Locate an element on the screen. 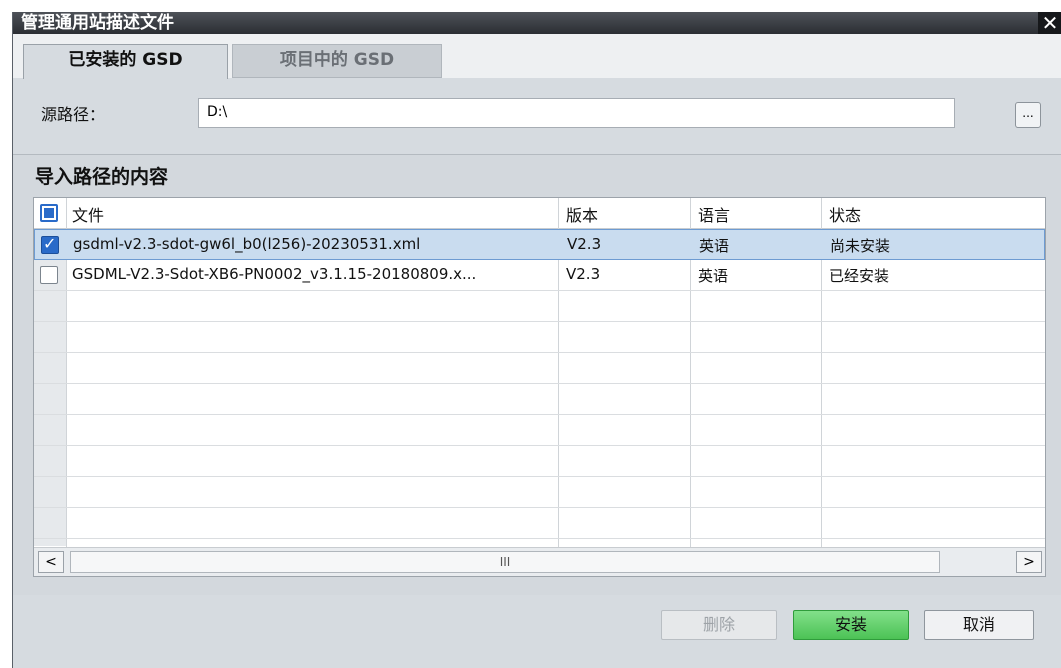 Image resolution: width=1061 pixels, height=668 pixels. column-header-status: 状态 is located at coordinates (845, 214).